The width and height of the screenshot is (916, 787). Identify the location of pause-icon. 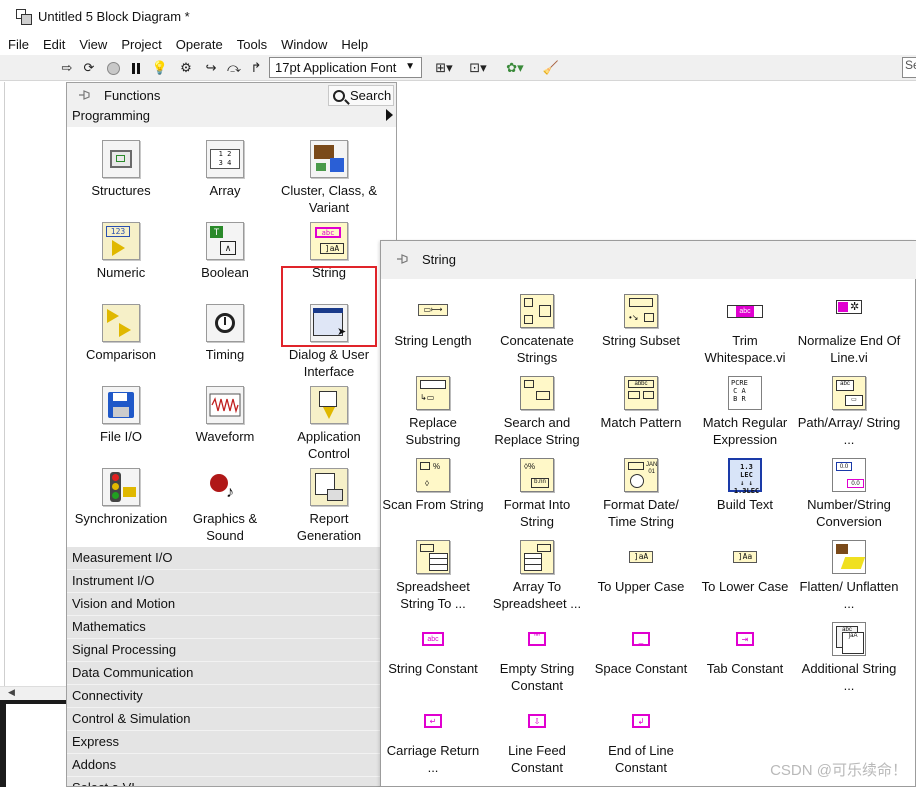
(136, 68).